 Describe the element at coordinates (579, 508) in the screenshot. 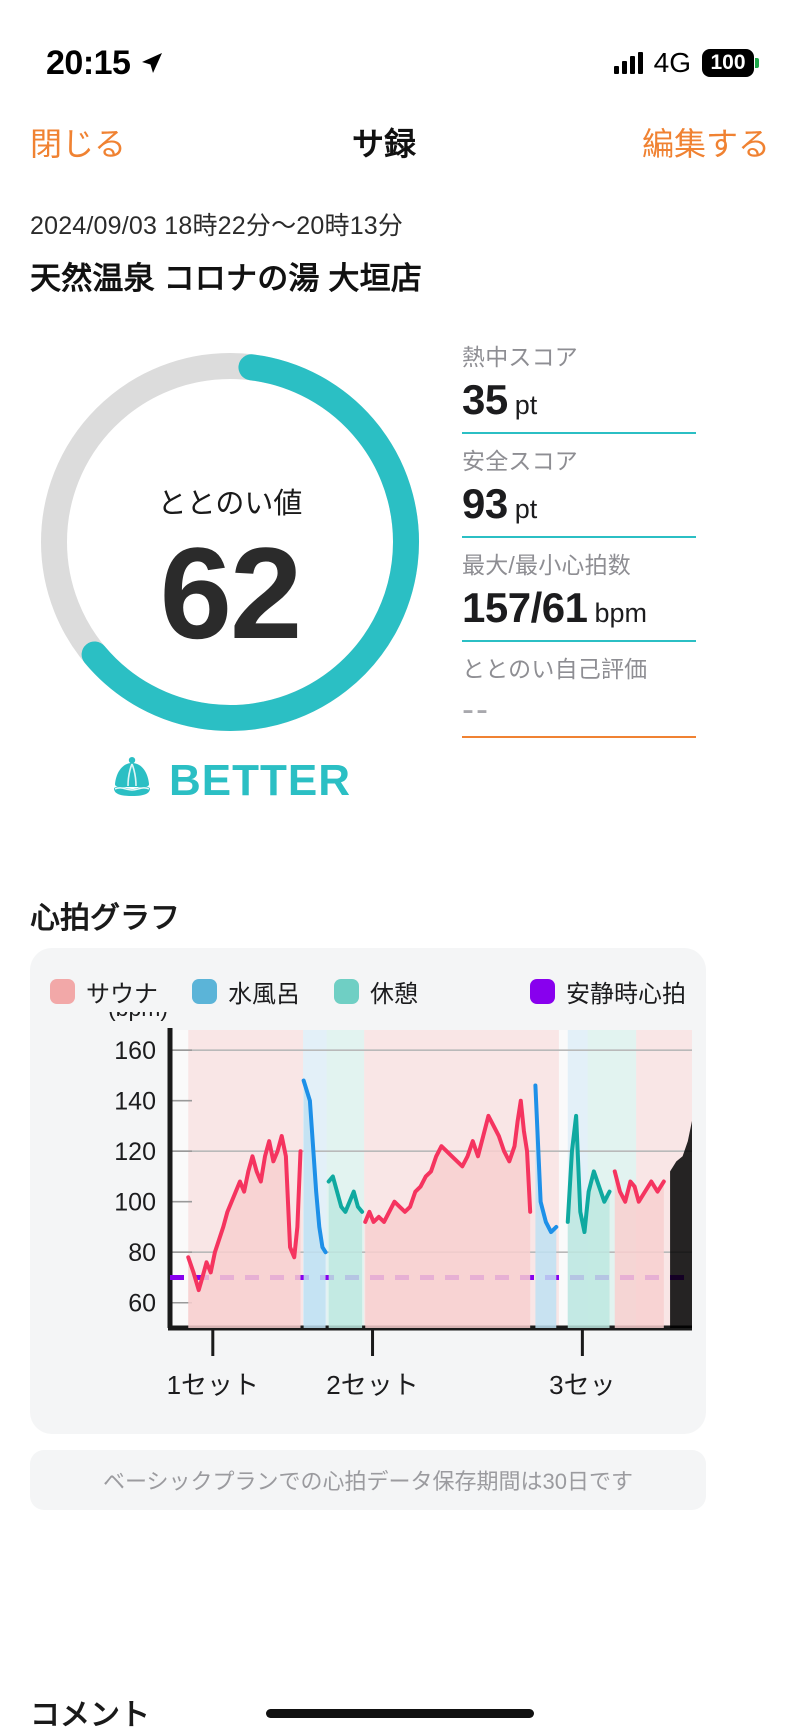

I see `stat-value-row: 93 pt` at that location.